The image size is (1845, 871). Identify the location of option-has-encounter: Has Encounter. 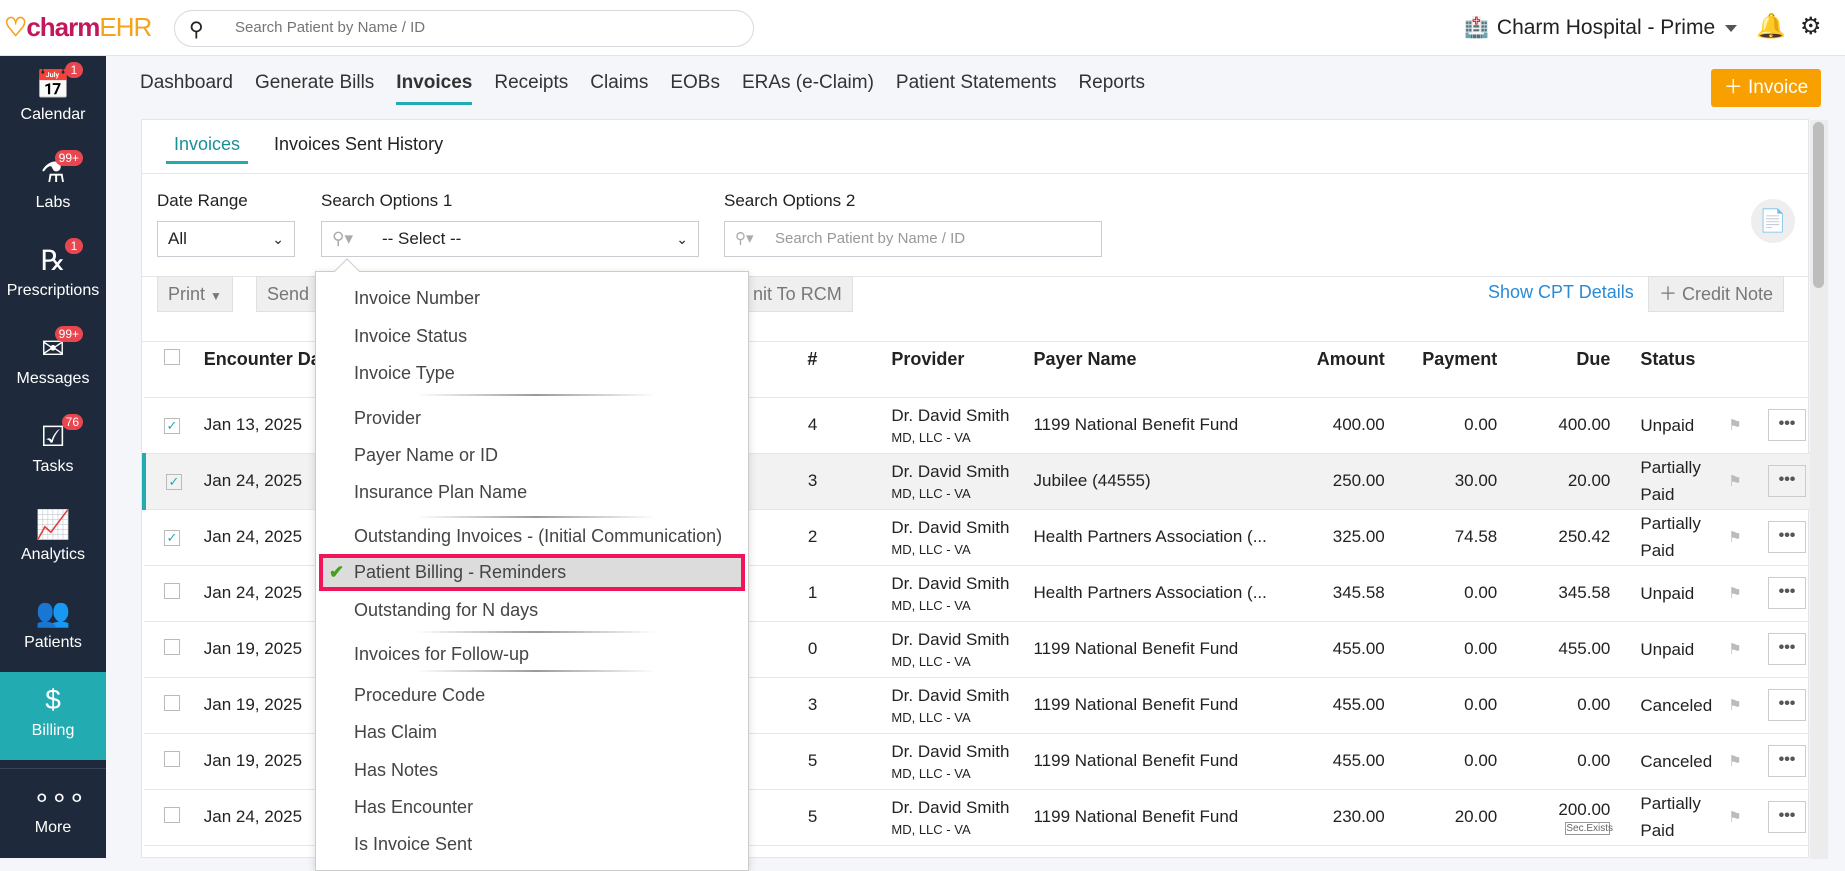
(532, 807).